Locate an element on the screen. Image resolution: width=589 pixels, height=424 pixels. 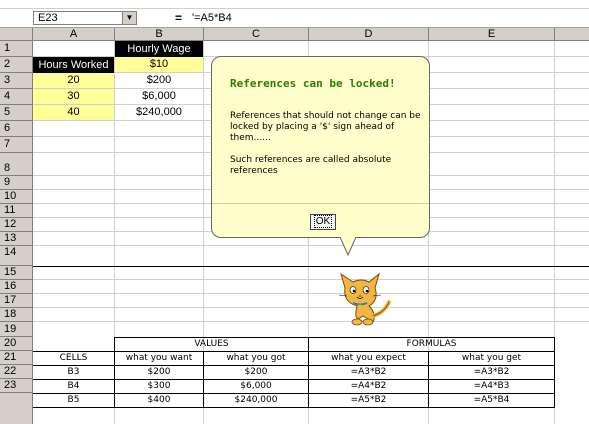
cell-a4: 30 is located at coordinates (73, 96).